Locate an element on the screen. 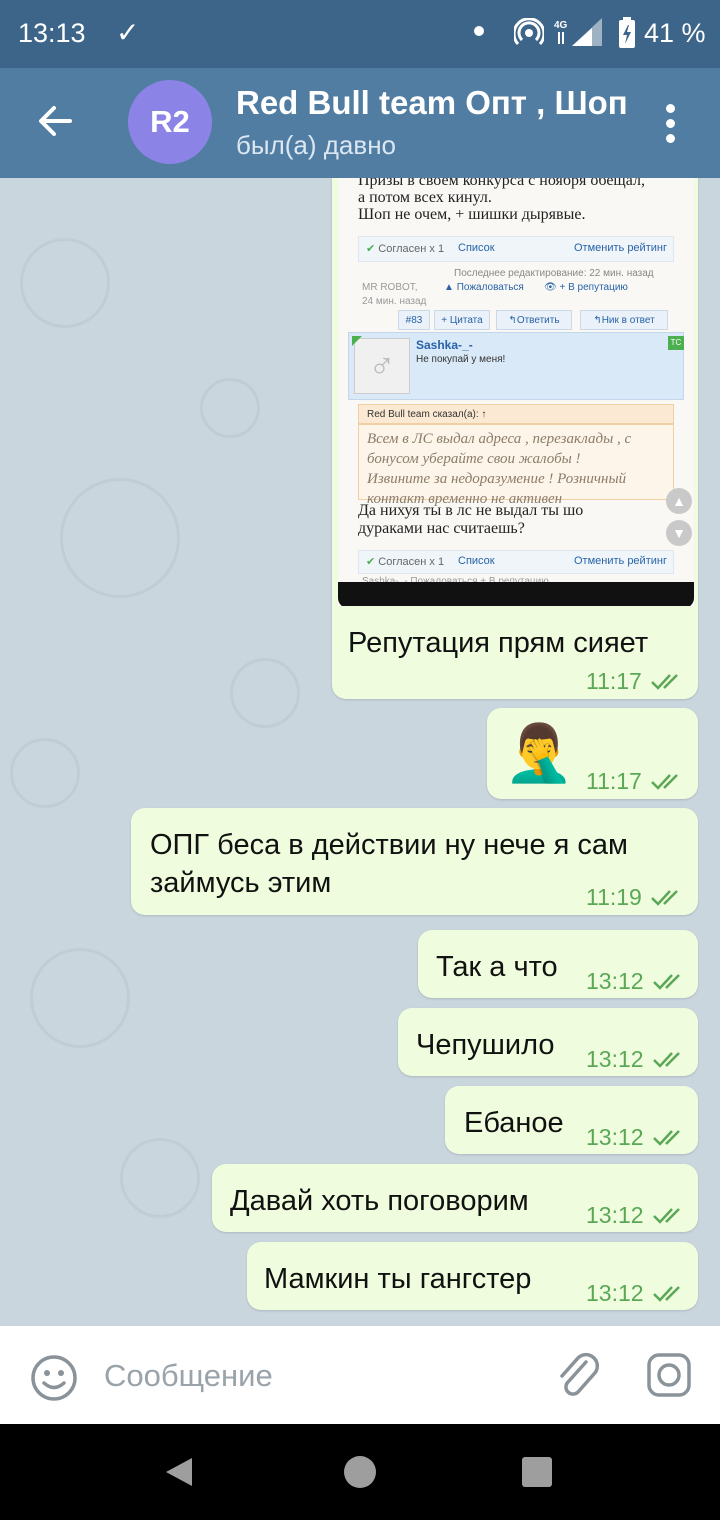 Image resolution: width=720 pixels, height=1520 pixels. scroll-down-icon: ▼ is located at coordinates (679, 533).